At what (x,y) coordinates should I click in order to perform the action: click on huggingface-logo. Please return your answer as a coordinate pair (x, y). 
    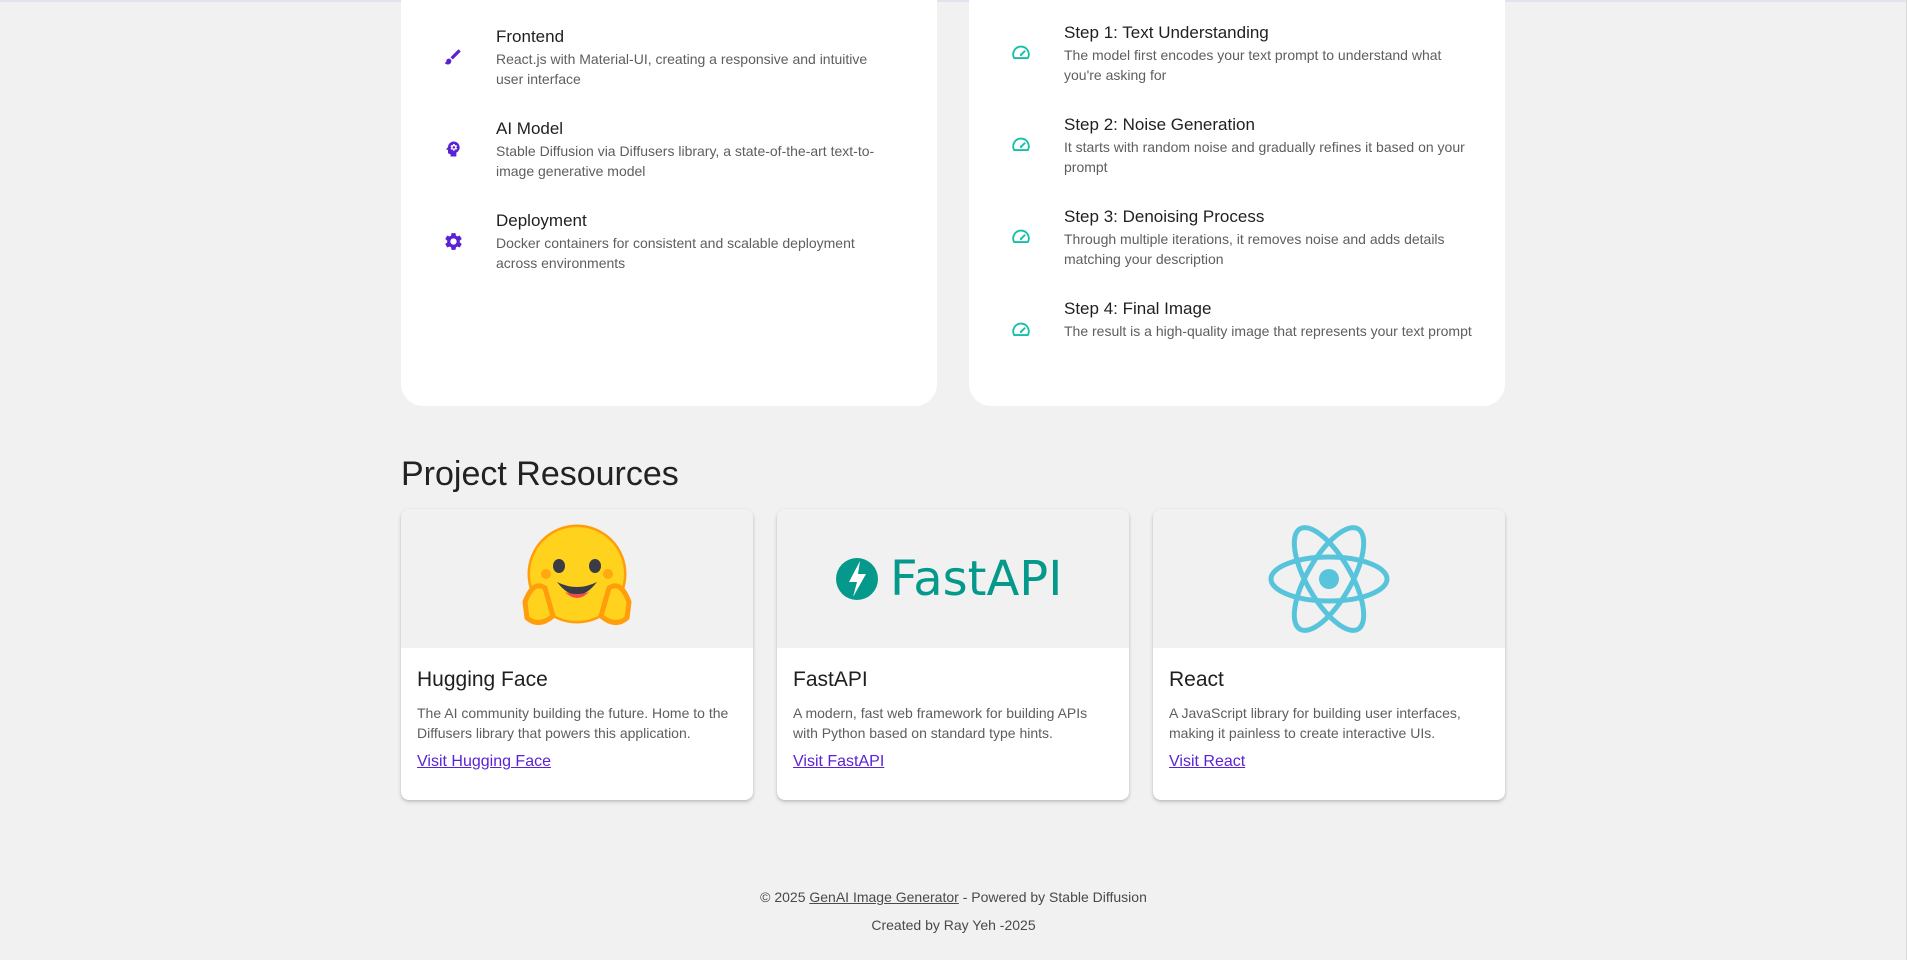
    Looking at the image, I should click on (577, 578).